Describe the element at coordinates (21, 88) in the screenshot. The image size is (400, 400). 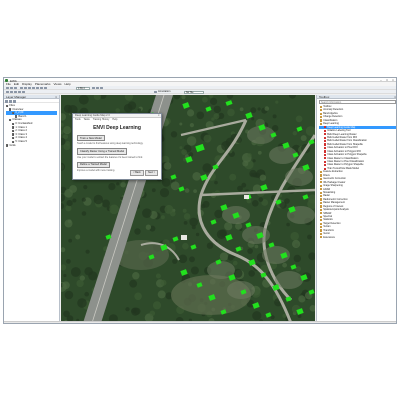
I see `select-icon` at that location.